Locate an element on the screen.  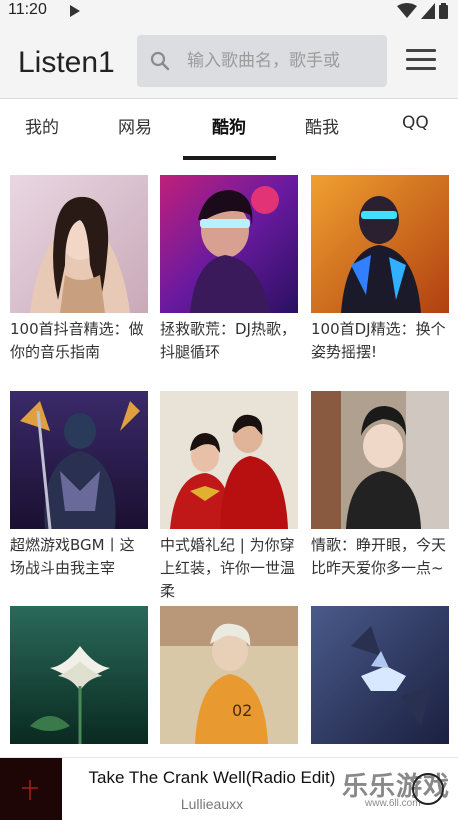
search-box is located at coordinates (262, 61).